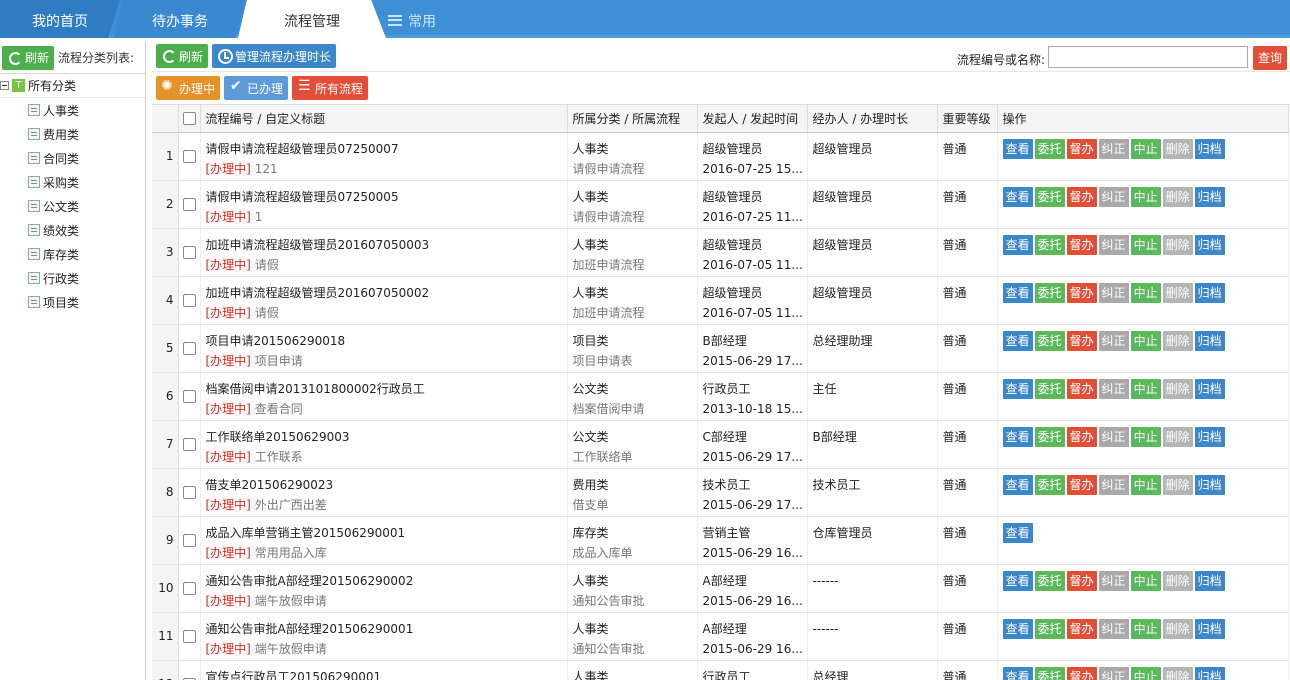 Image resolution: width=1290 pixels, height=680 pixels. What do you see at coordinates (418, 19) in the screenshot?
I see `tab-common: 常用` at bounding box center [418, 19].